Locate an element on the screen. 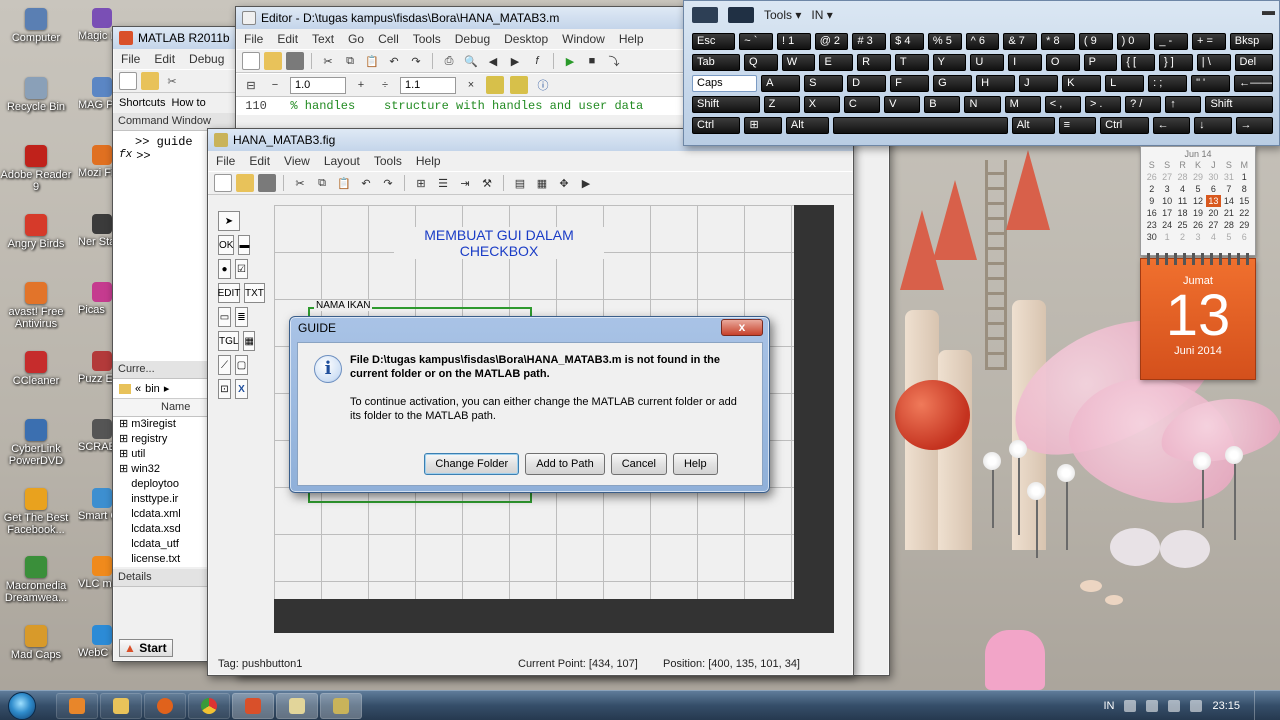 The height and width of the screenshot is (720, 1280). find-icon: 🔍 is located at coordinates (471, 61).